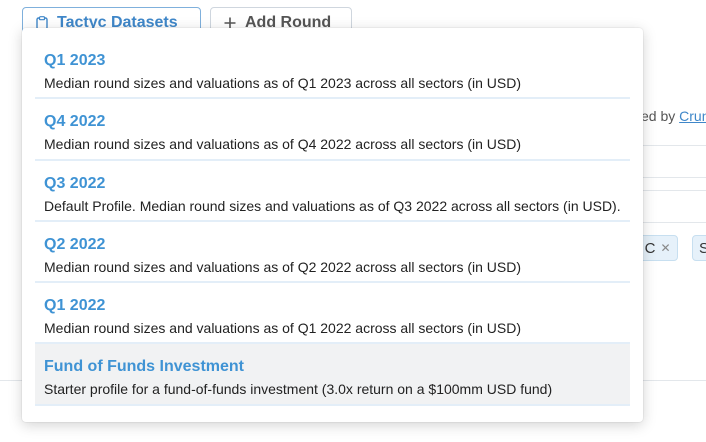 The height and width of the screenshot is (442, 706). Describe the element at coordinates (75, 244) in the screenshot. I see `dataset-item-title: Q2 2022` at that location.